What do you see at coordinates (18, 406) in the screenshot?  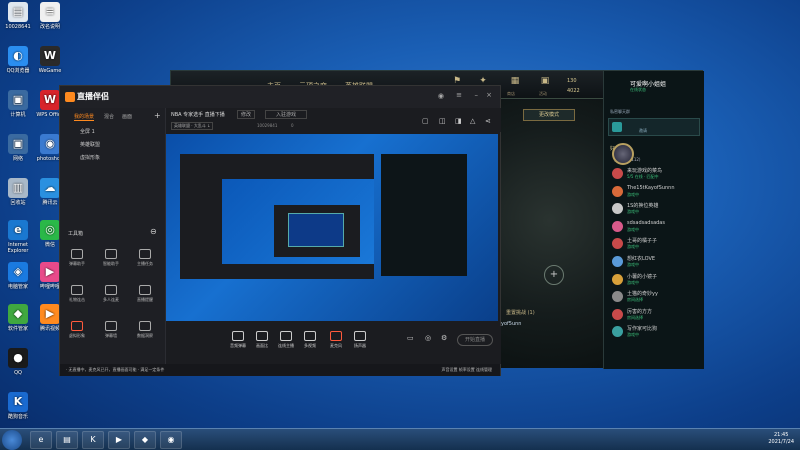 I see `desktop-kugou-shortcut: K 酷狗音乐` at bounding box center [18, 406].